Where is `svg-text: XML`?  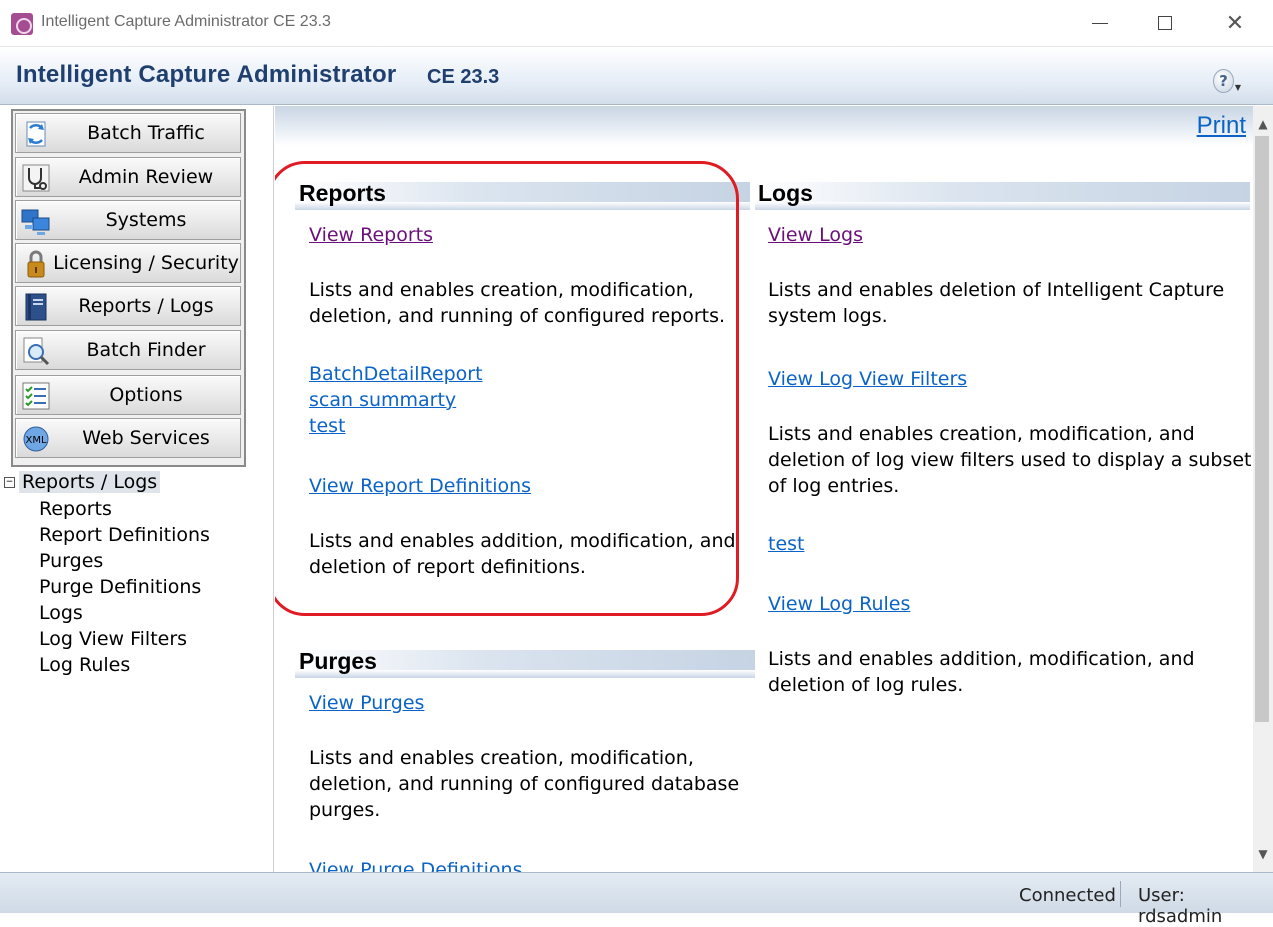
svg-text: XML is located at coordinates (35, 440).